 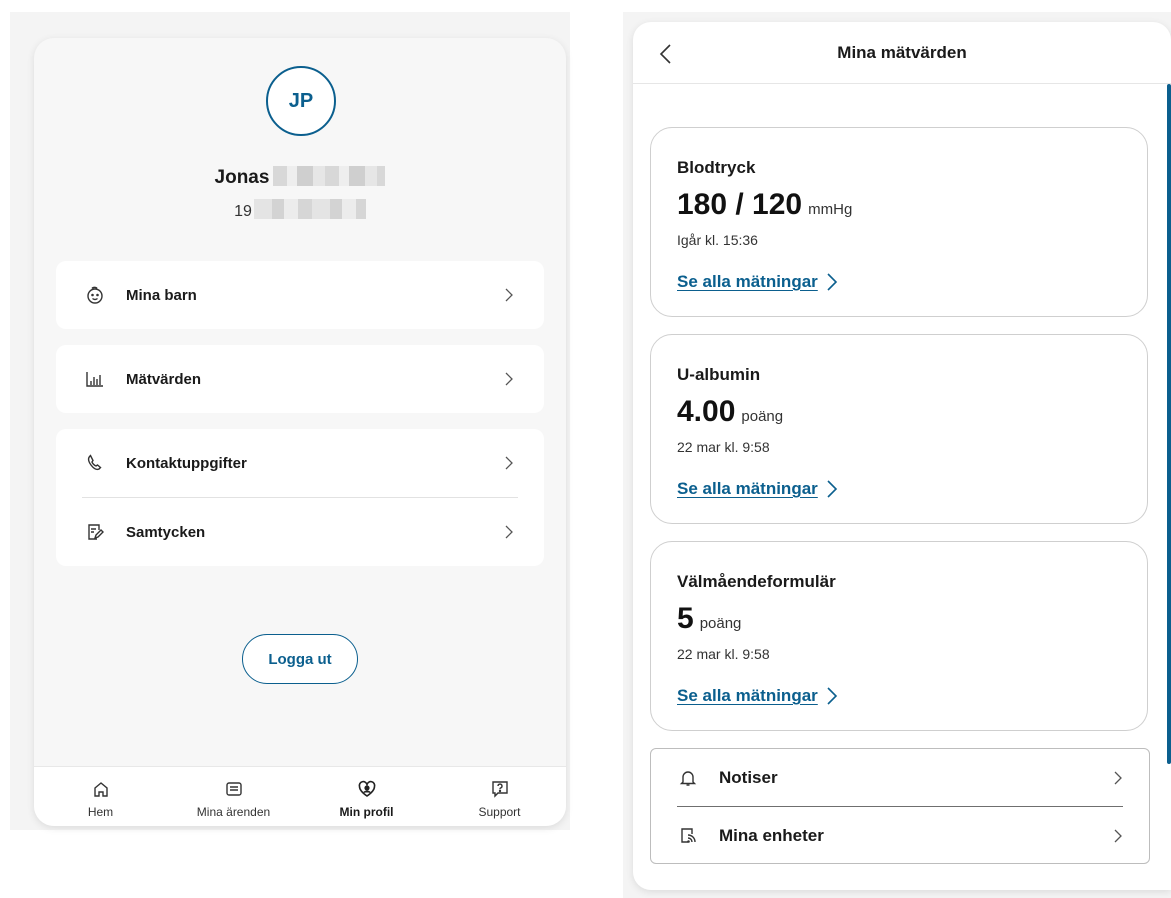 What do you see at coordinates (717, 240) in the screenshot?
I see `measurement-time: Igår kl. 15:36` at bounding box center [717, 240].